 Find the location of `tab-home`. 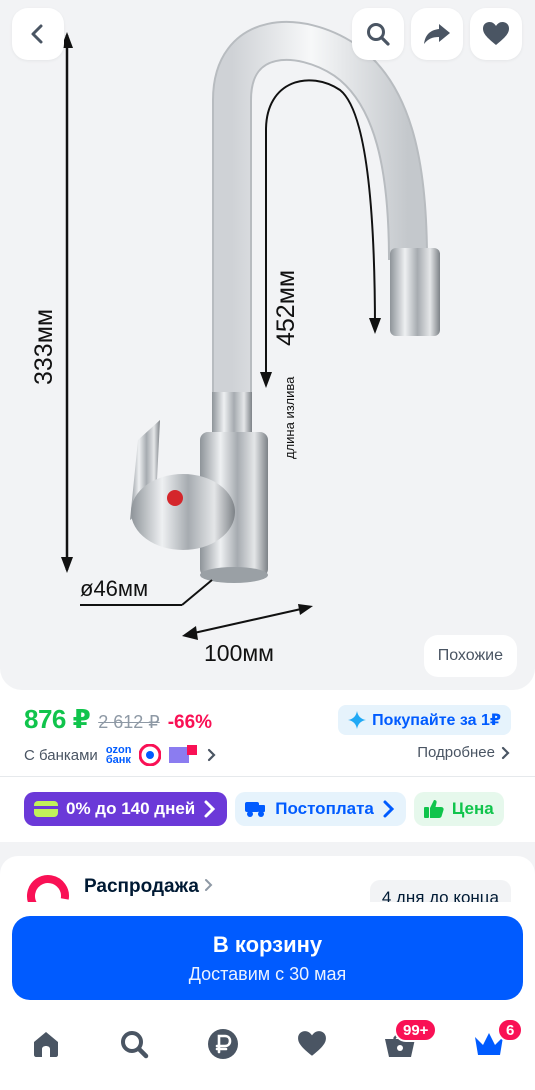

tab-home is located at coordinates (46, 1044).